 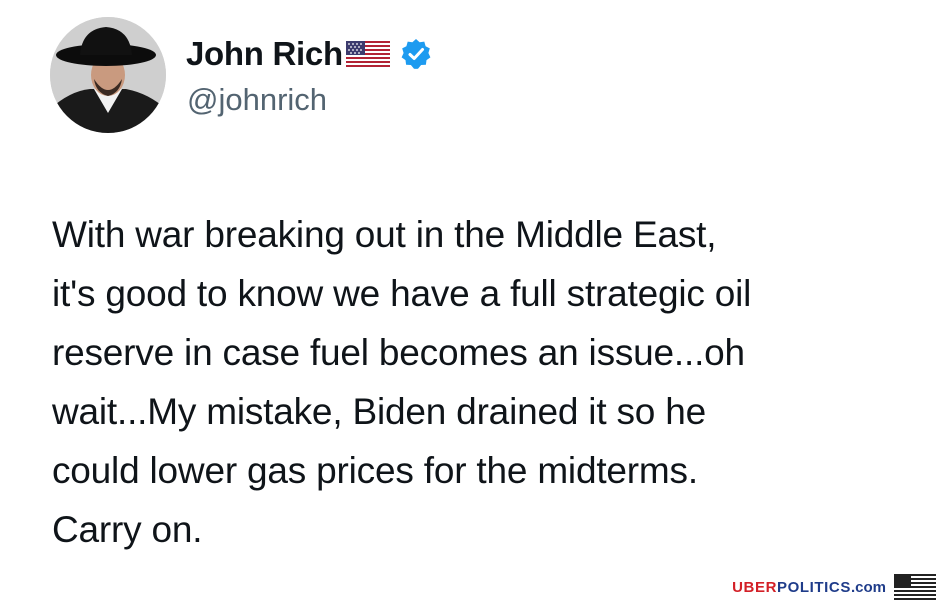 I want to click on author-handle: @johnrich, so click(x=257, y=100).